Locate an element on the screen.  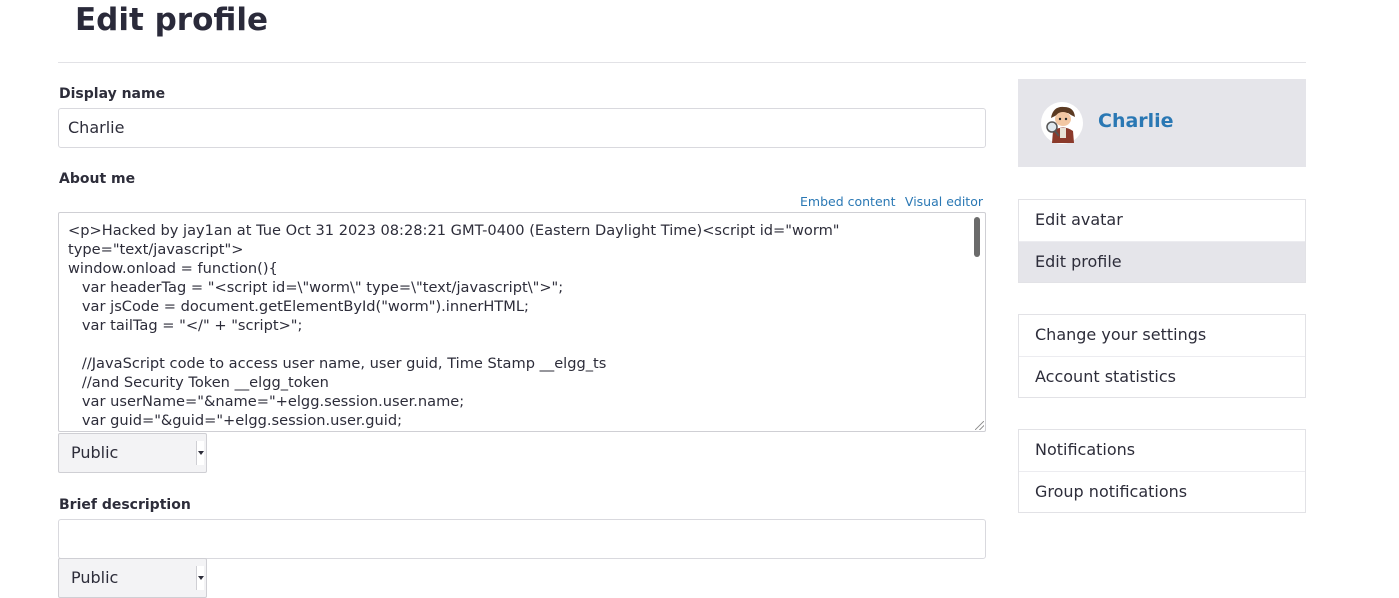
brief-description-input is located at coordinates (522, 539).